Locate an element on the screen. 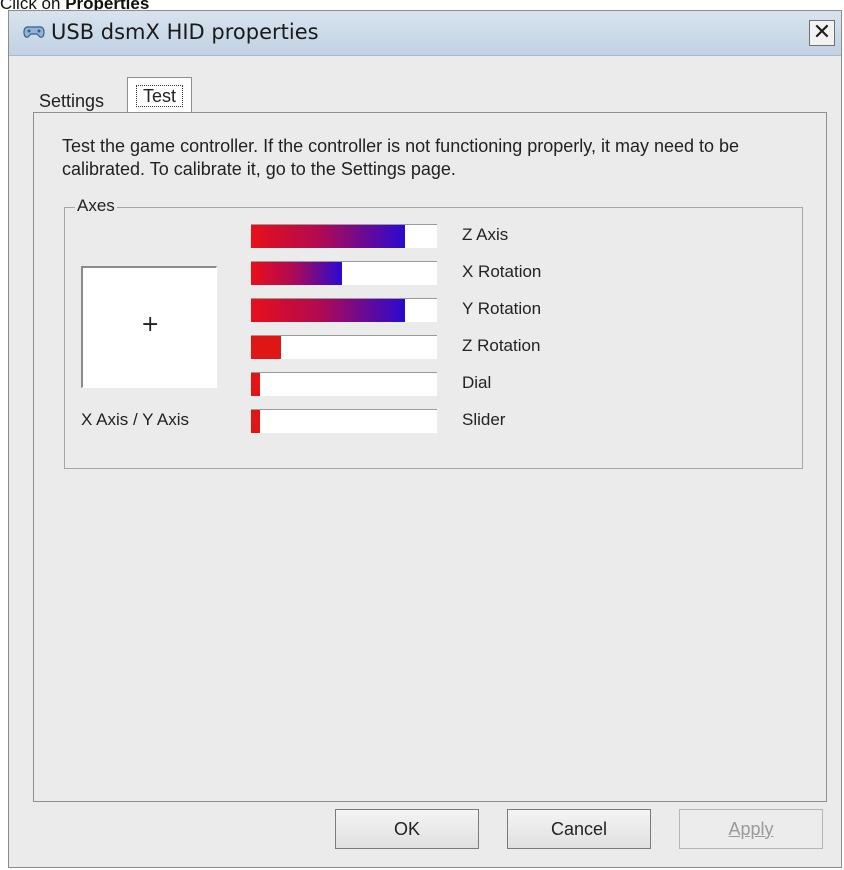 This screenshot has width=844, height=870. axis-bar-z-rotation: Z Rotation is located at coordinates (501, 347).